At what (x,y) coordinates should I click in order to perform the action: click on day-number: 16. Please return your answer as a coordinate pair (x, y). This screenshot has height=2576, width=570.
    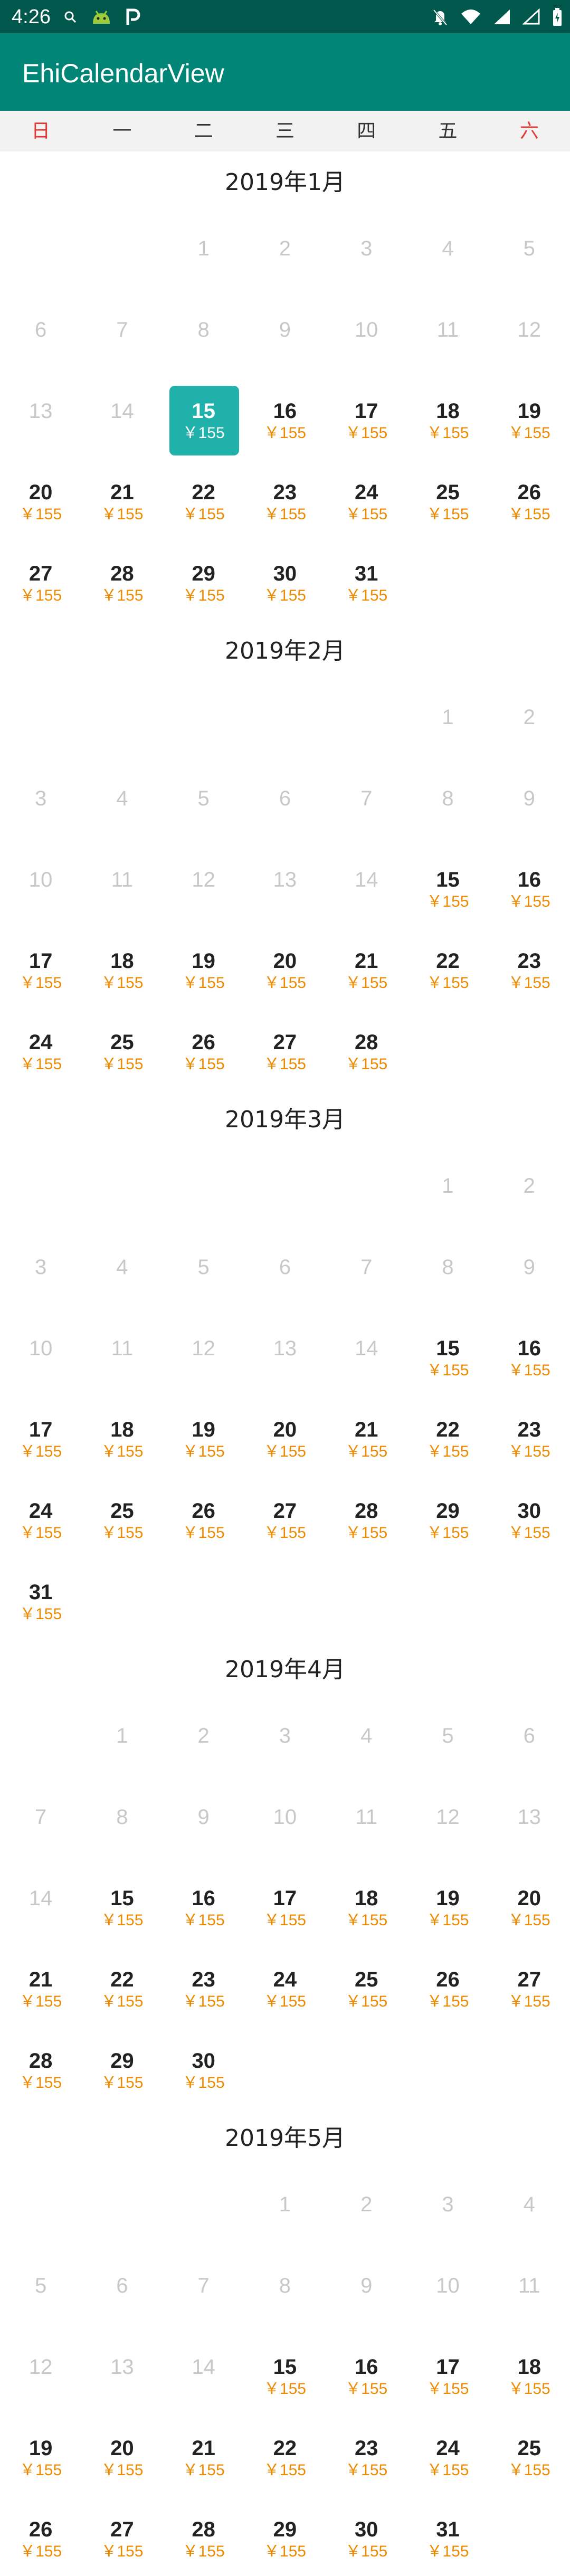
    Looking at the image, I should click on (366, 2367).